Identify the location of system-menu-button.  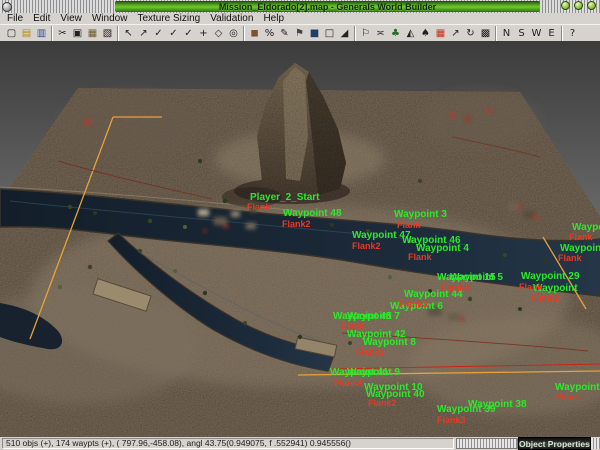
(7, 6).